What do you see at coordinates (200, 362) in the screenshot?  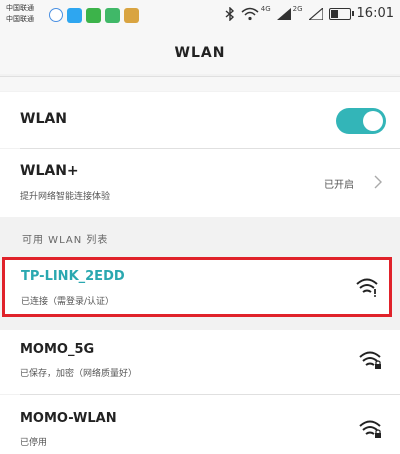 I see `network-item-momo-5g: MOMO_5G 已保存，加密（网络质量好）` at bounding box center [200, 362].